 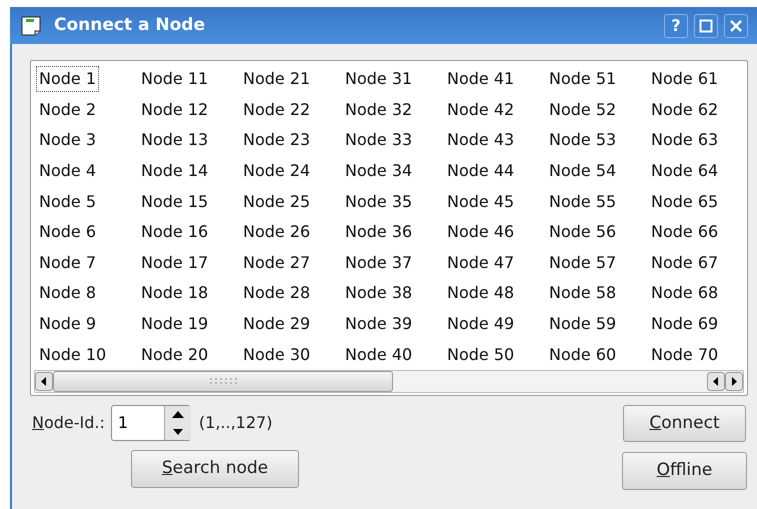 What do you see at coordinates (215, 469) in the screenshot?
I see `search-node-button: Search node` at bounding box center [215, 469].